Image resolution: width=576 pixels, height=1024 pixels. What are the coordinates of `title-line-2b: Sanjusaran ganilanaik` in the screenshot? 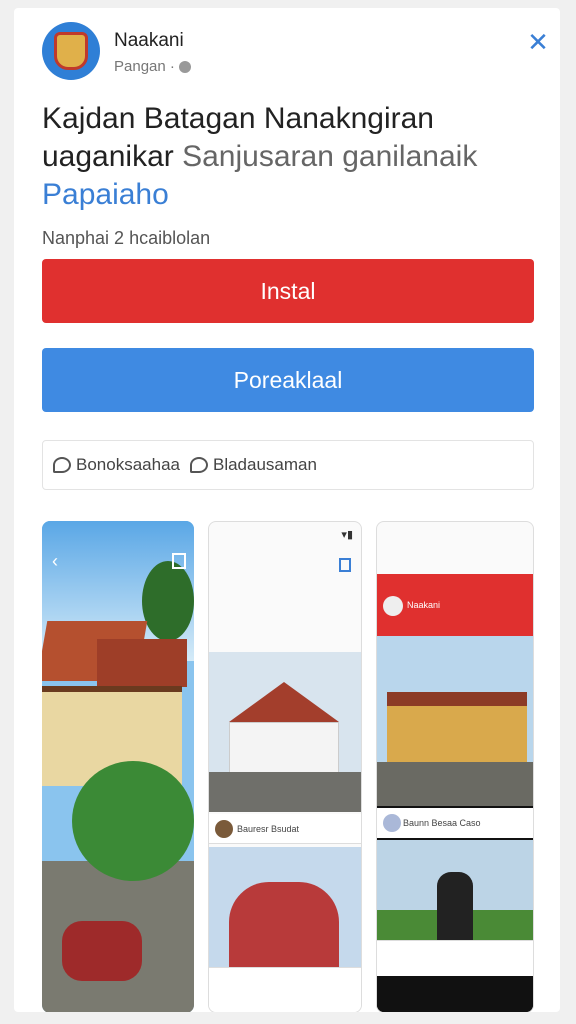 It's located at (330, 156).